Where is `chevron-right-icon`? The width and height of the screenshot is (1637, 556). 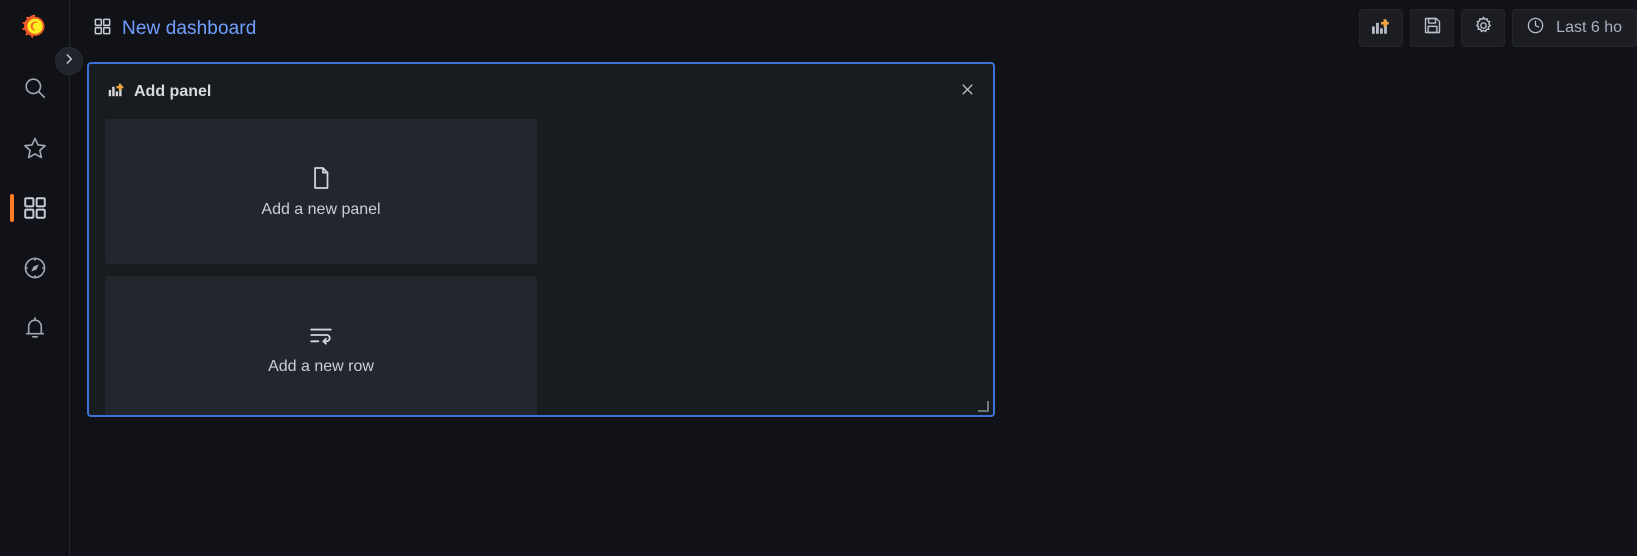
chevron-right-icon is located at coordinates (69, 61).